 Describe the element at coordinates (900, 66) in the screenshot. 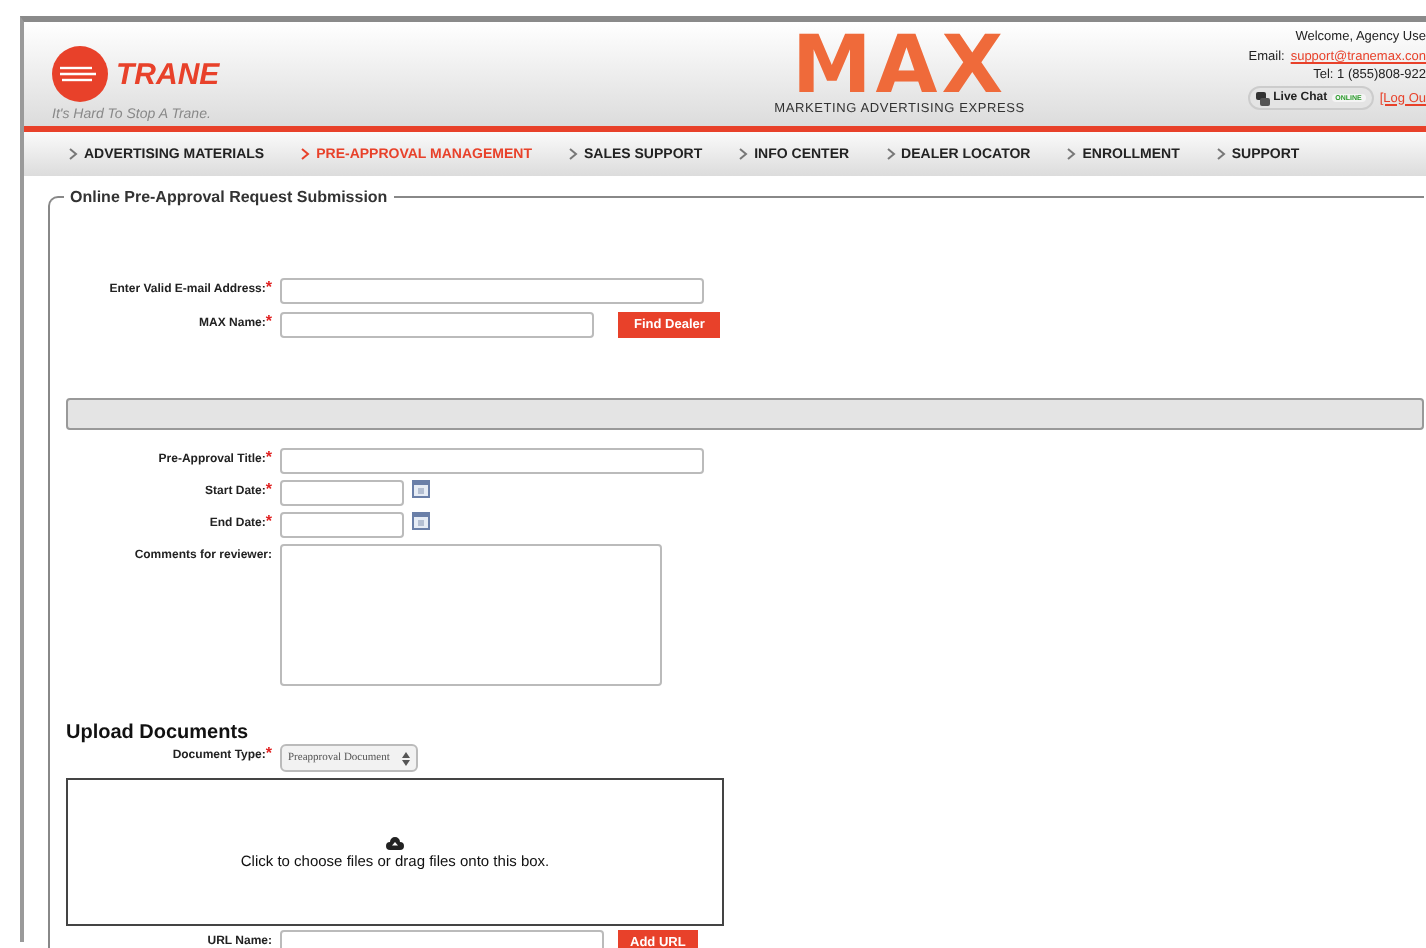

I see `max-logo: MAX` at that location.